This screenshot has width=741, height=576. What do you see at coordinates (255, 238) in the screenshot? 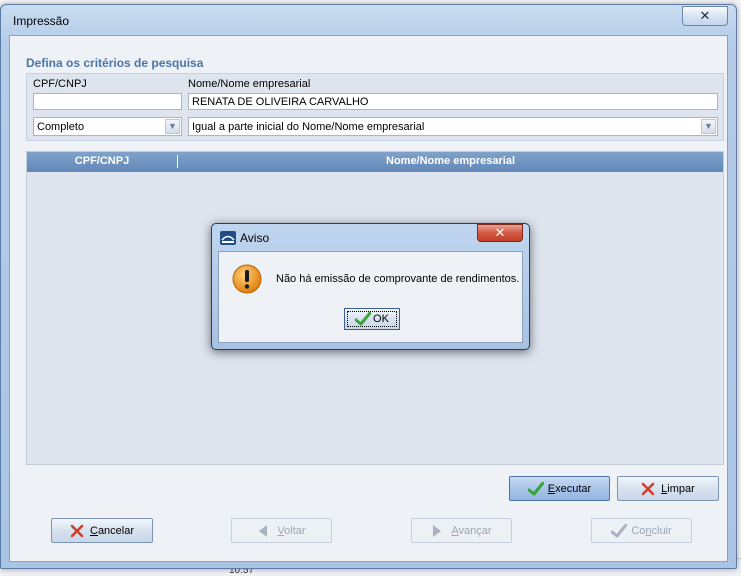
I see `dialog-title: Aviso` at bounding box center [255, 238].